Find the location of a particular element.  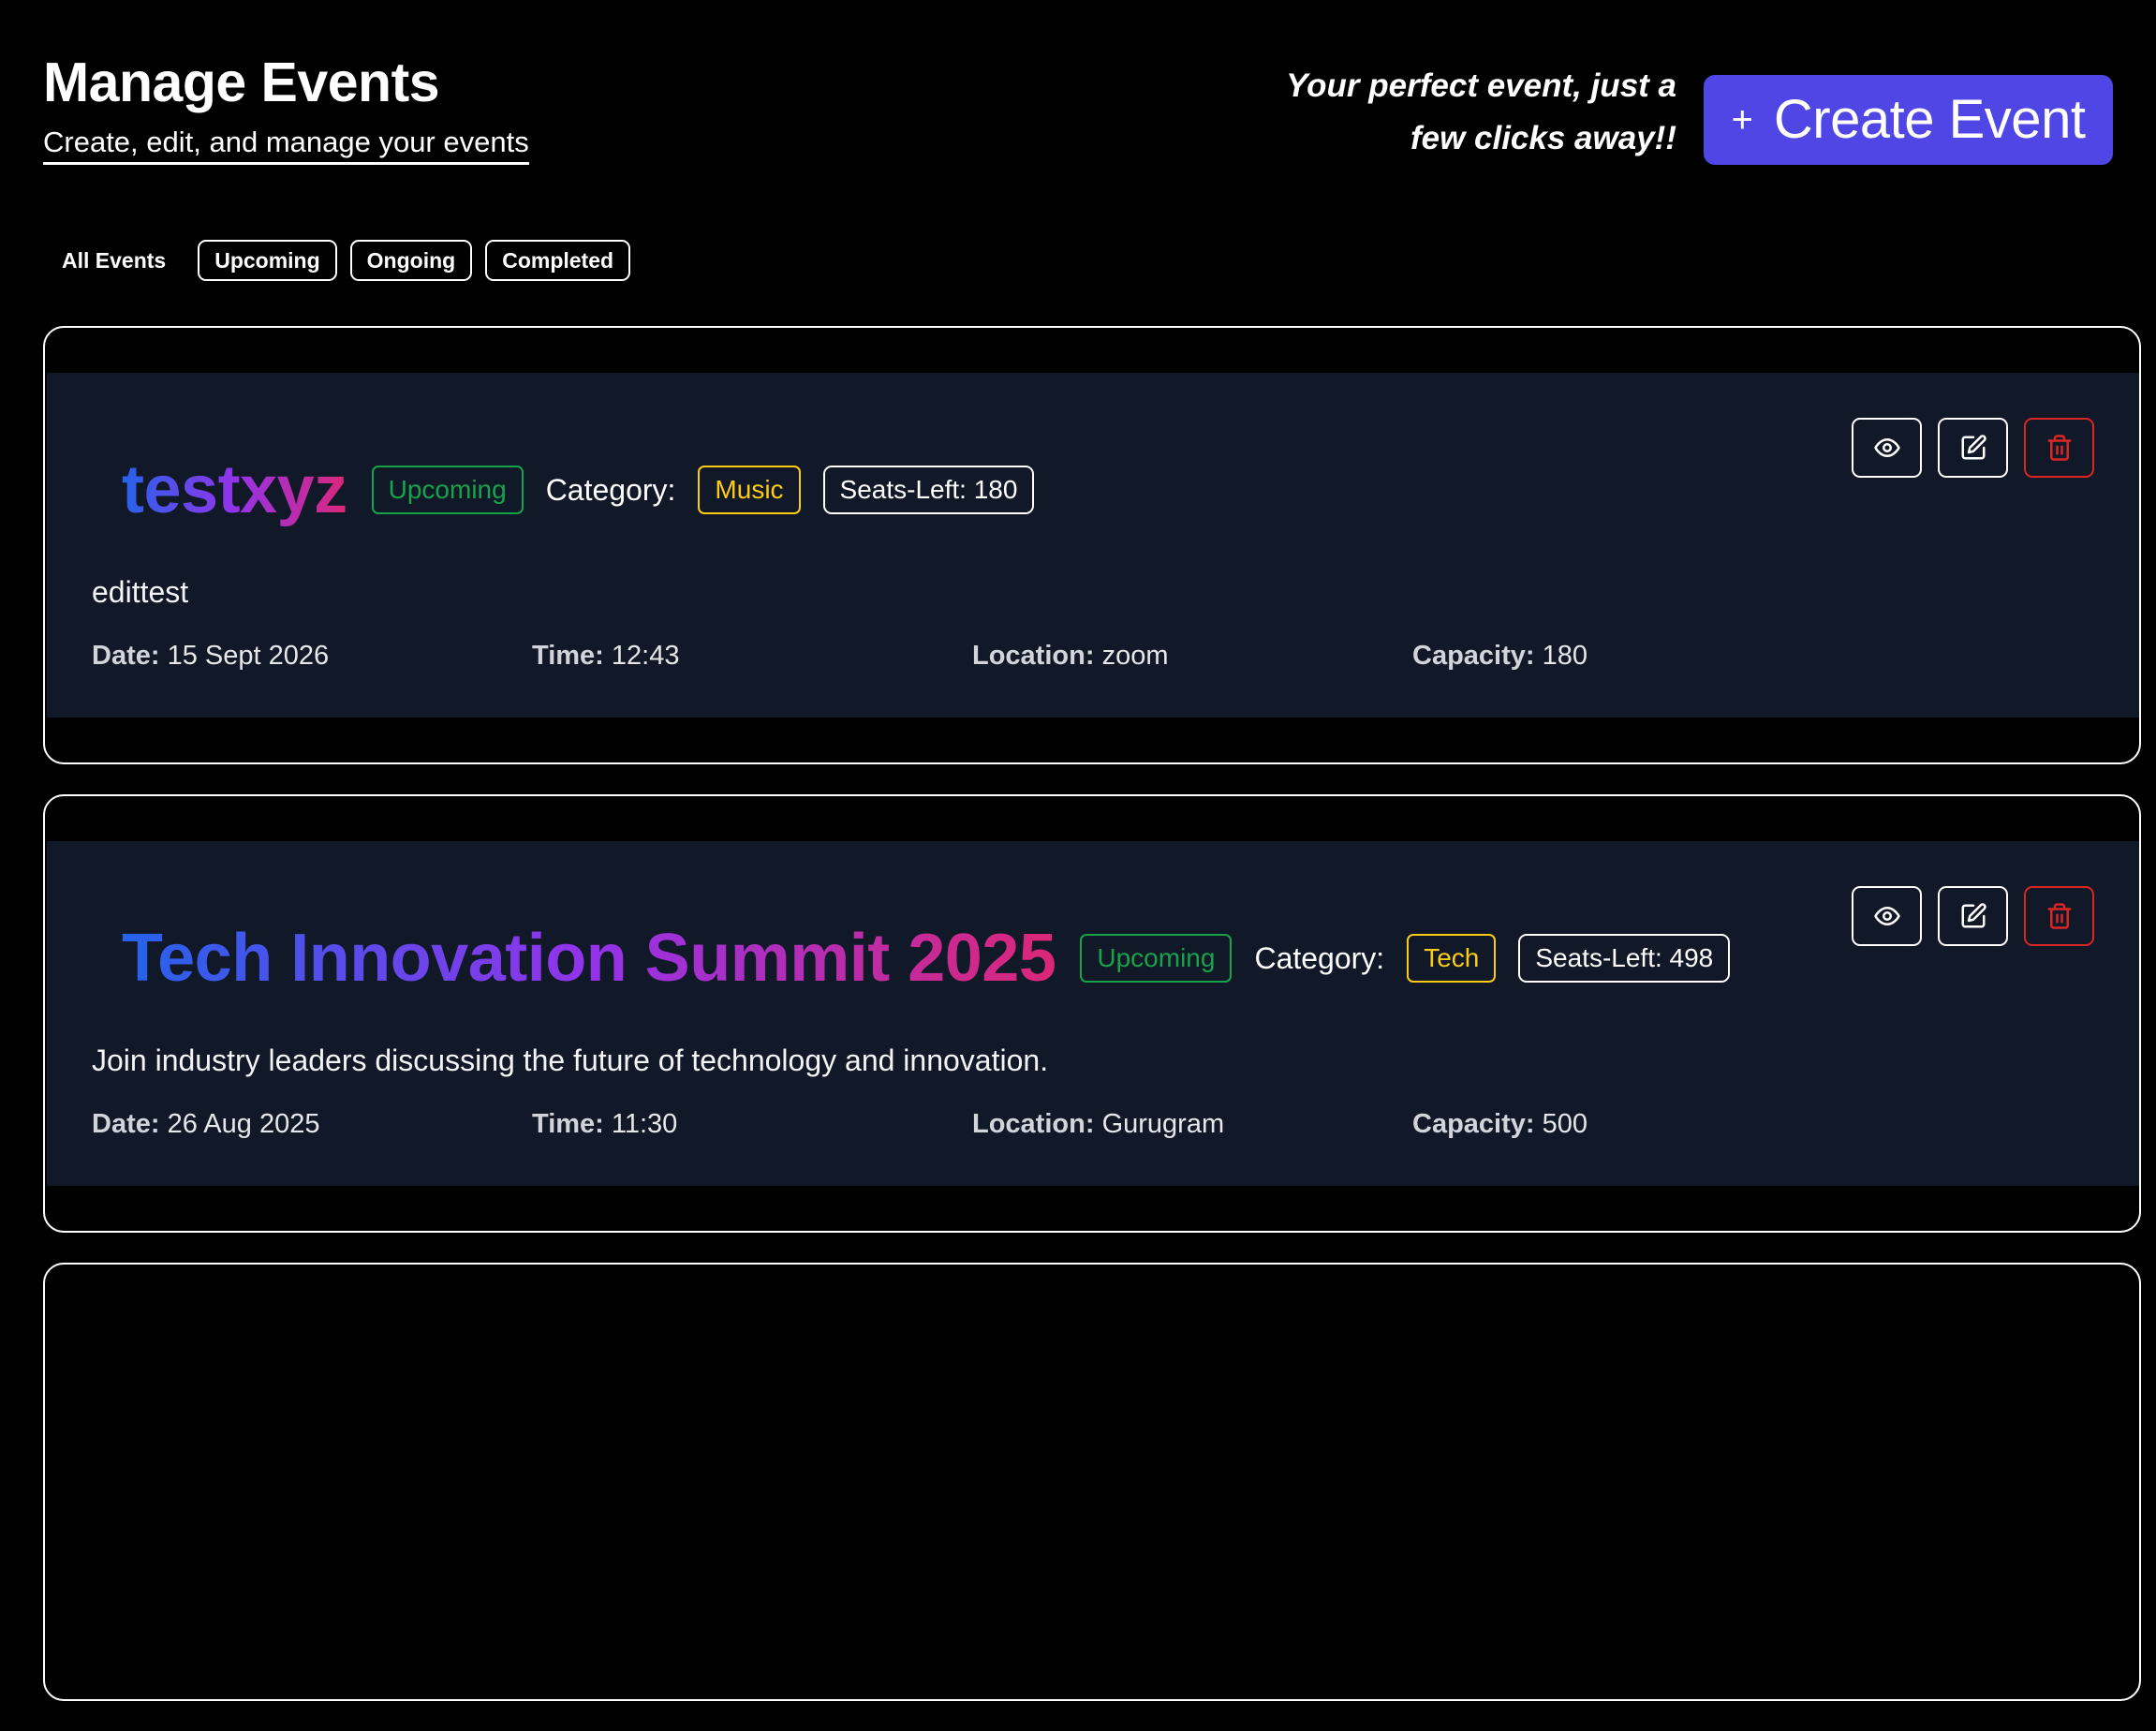

seats-left-badge: Seats-Left: 498 is located at coordinates (1624, 958).